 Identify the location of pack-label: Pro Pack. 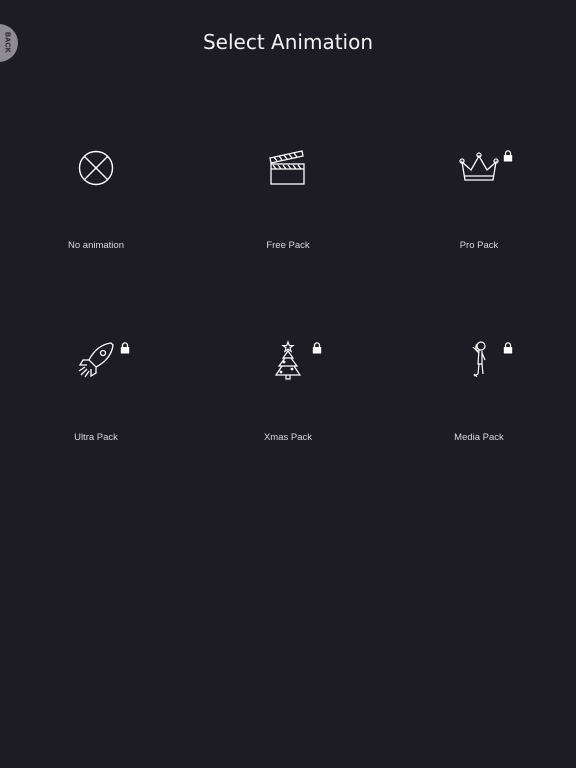
(479, 245).